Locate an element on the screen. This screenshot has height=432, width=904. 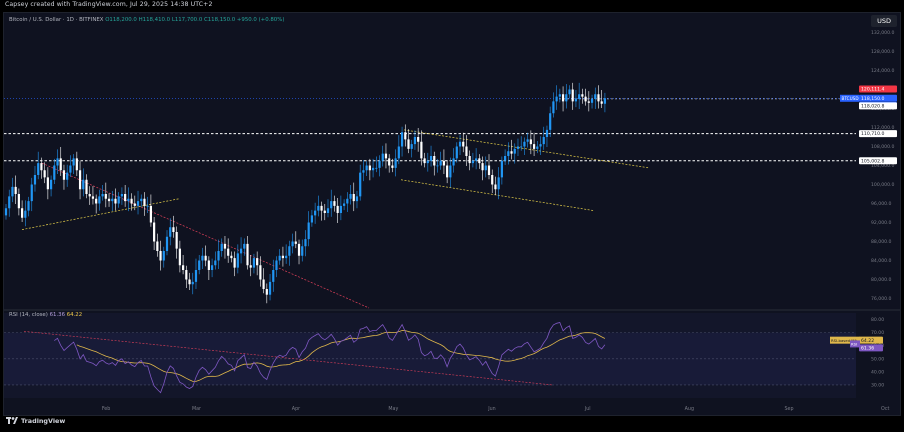
price-axis-label: 80,000.0 is located at coordinates (881, 280).